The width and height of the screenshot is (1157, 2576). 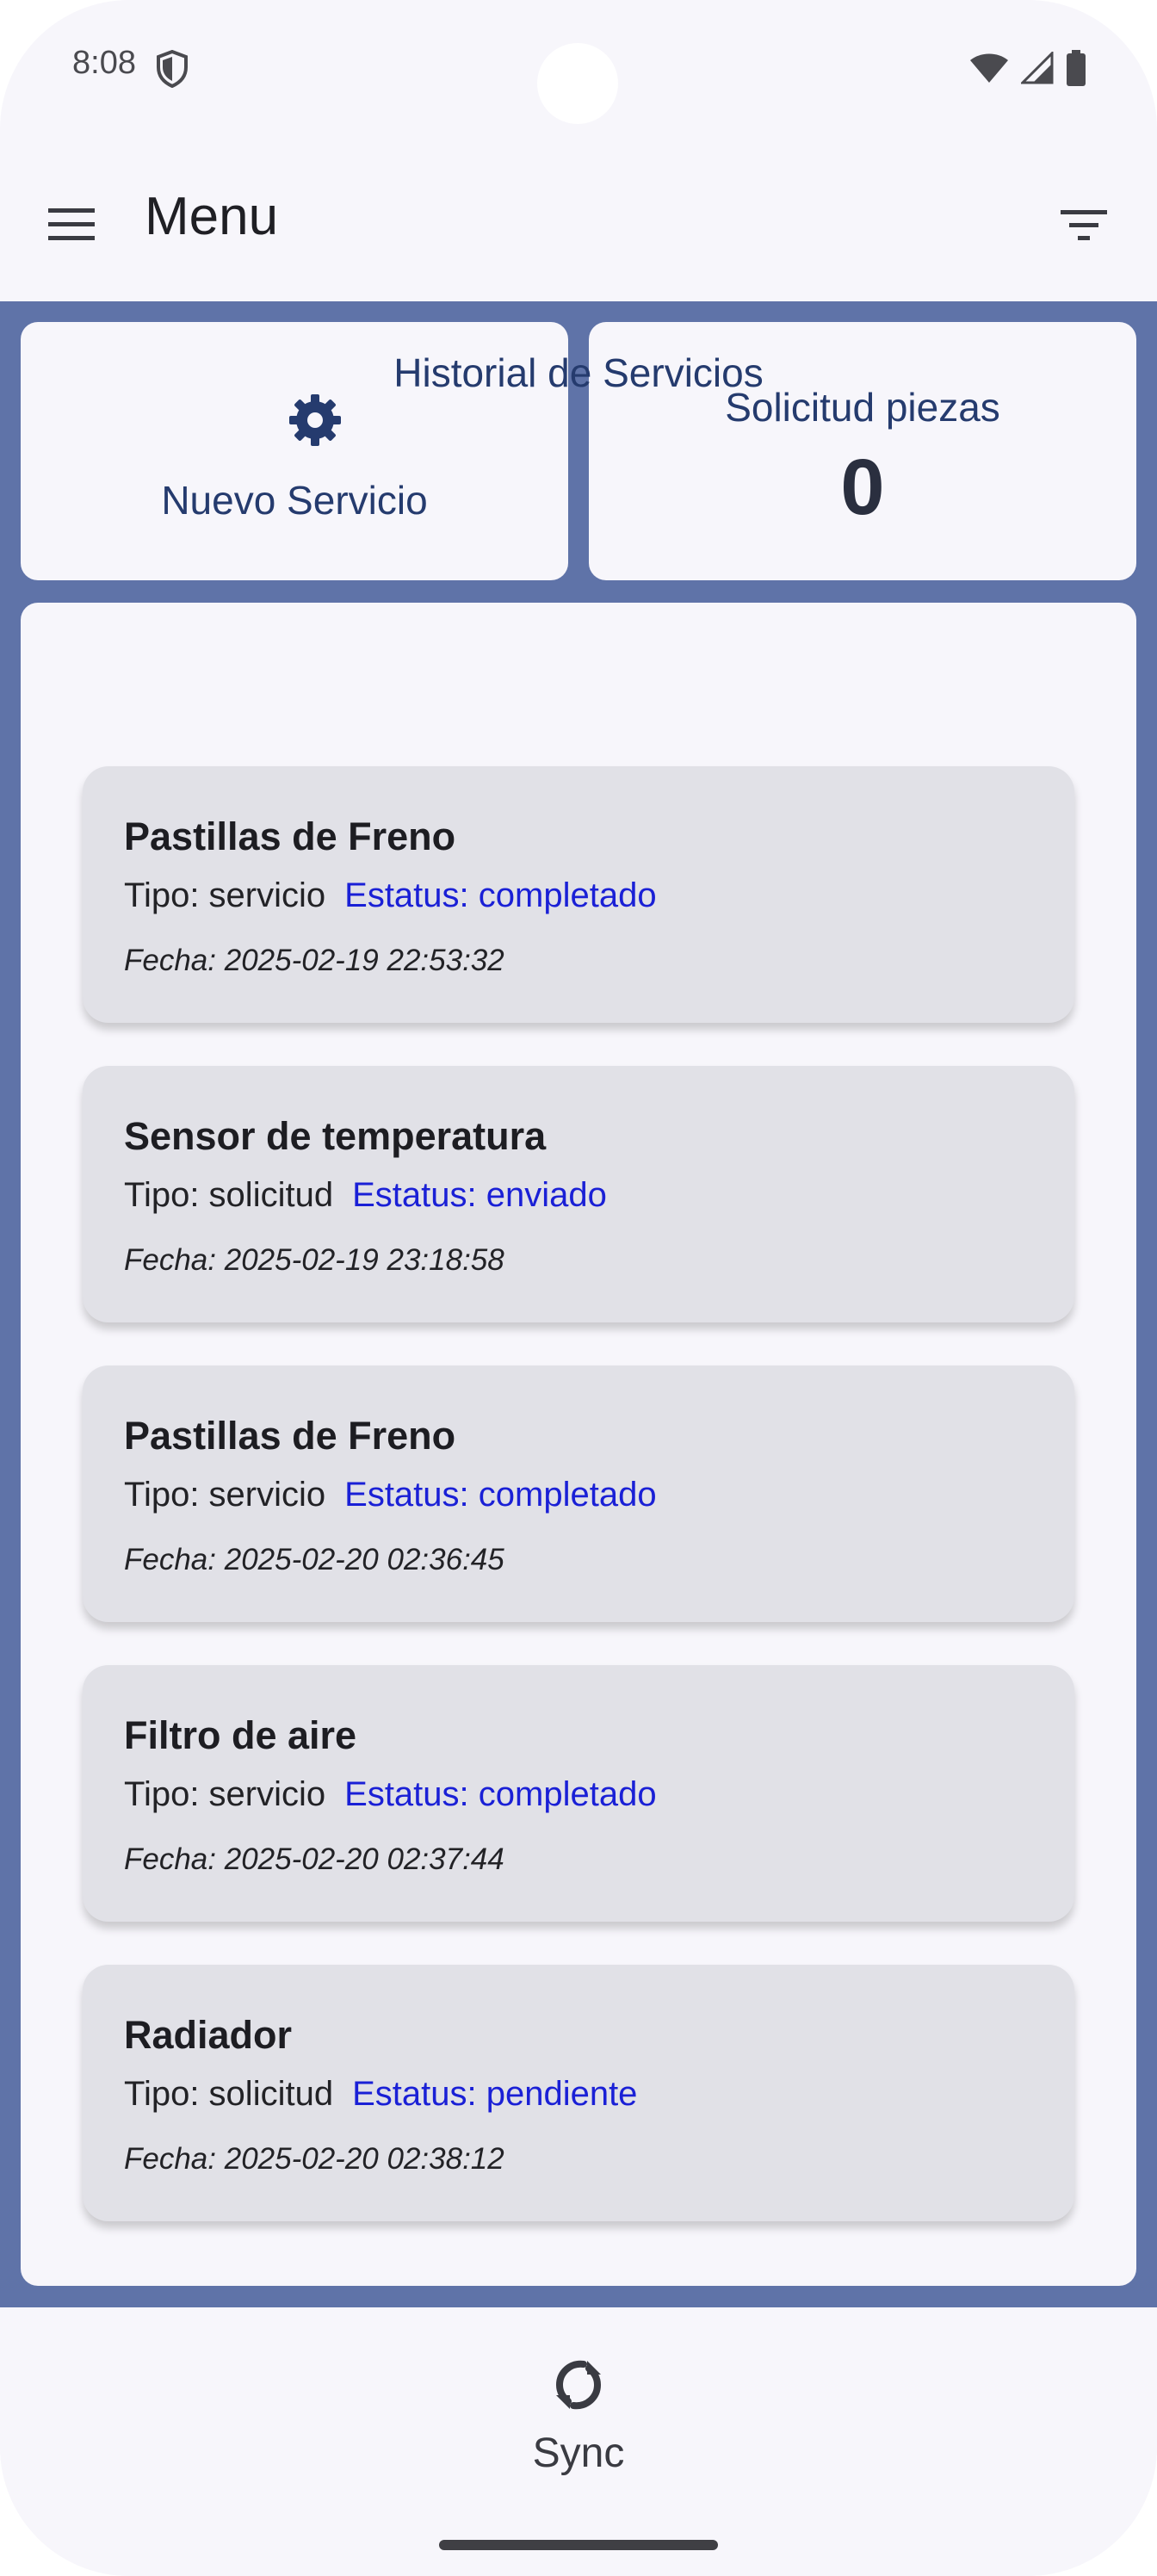 What do you see at coordinates (1077, 68) in the screenshot?
I see `battery-icon` at bounding box center [1077, 68].